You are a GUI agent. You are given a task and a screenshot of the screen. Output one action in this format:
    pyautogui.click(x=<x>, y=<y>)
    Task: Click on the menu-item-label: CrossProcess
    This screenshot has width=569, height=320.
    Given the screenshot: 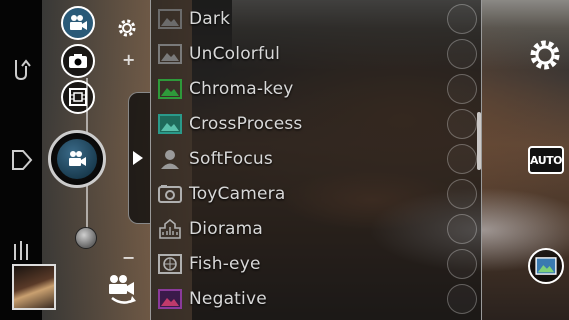 What is the action you would take?
    pyautogui.click(x=246, y=123)
    